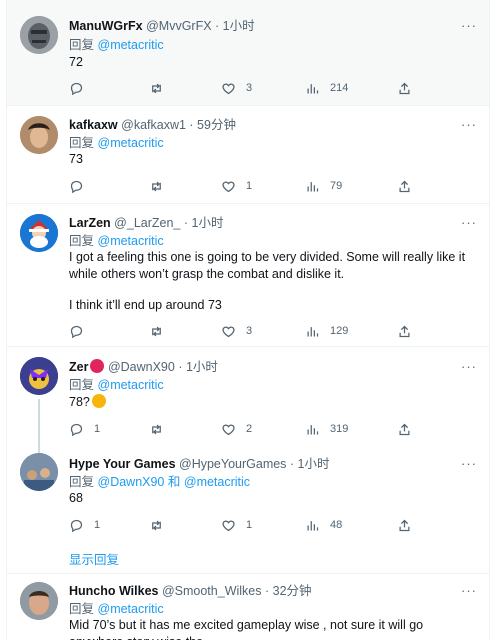 The height and width of the screenshot is (640, 502). I want to click on user-handle: @DawnX90, so click(141, 367).